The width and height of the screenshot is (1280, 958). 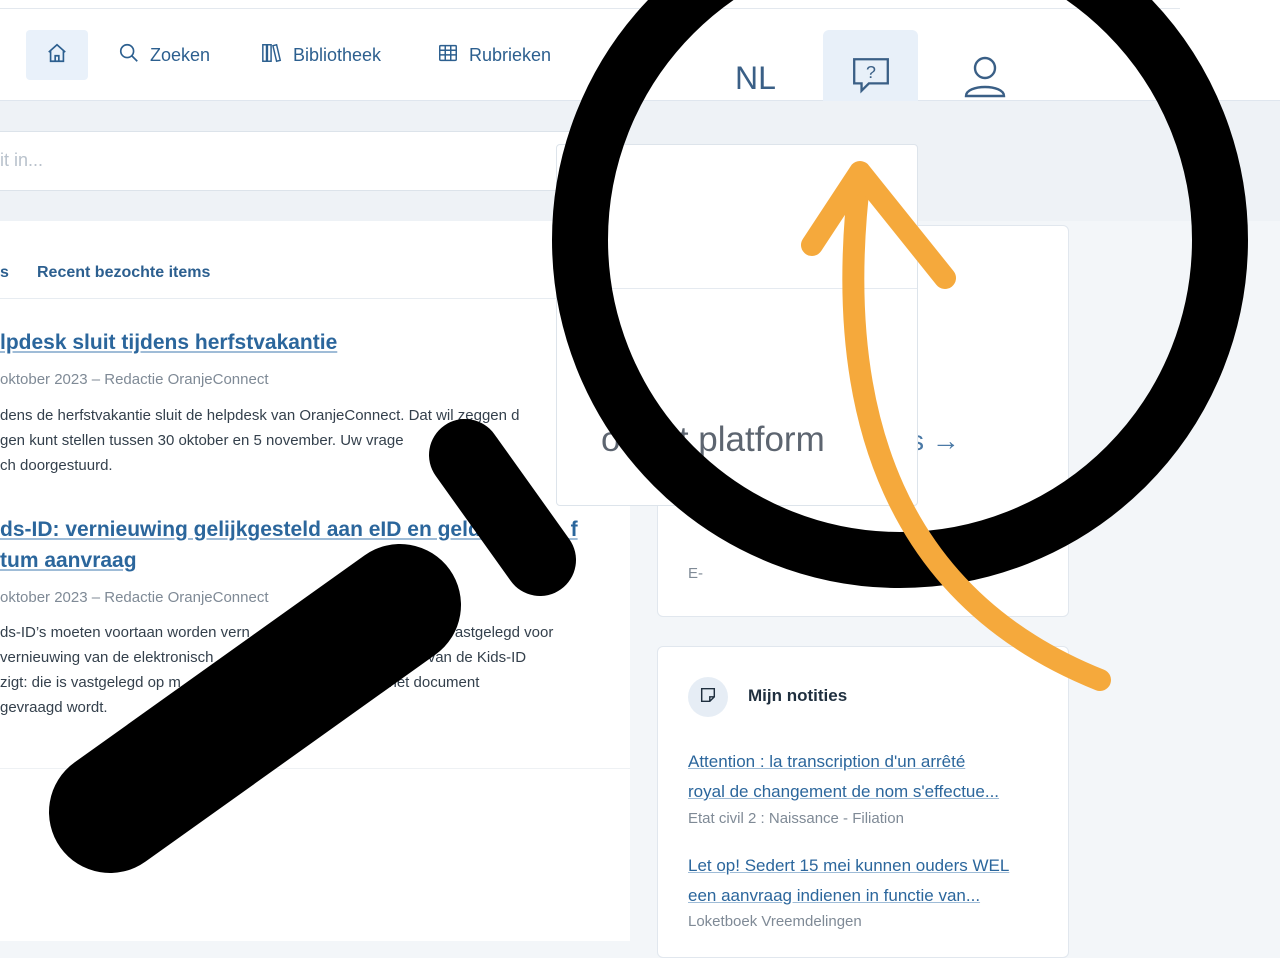 What do you see at coordinates (849, 865) in the screenshot?
I see `note-link-line: Let op! Sedert 15 mei kunnen ouders WEL` at bounding box center [849, 865].